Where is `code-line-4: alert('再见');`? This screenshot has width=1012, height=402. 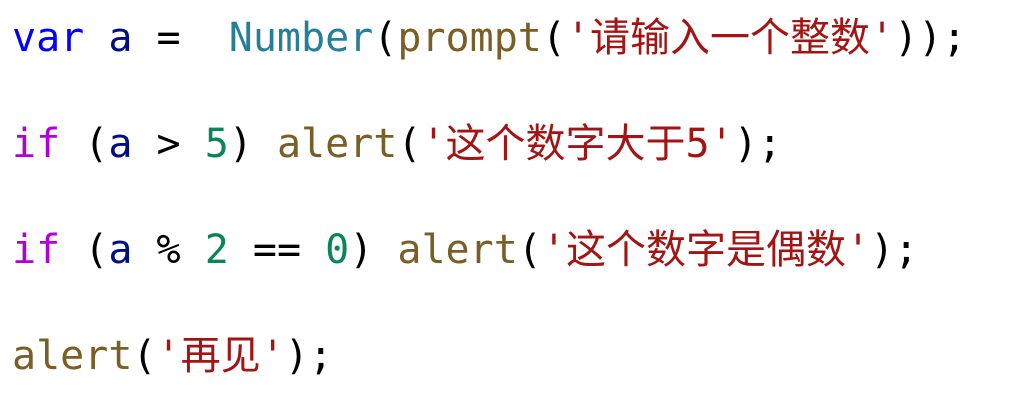
code-line-4: alert('再见'); is located at coordinates (172, 356).